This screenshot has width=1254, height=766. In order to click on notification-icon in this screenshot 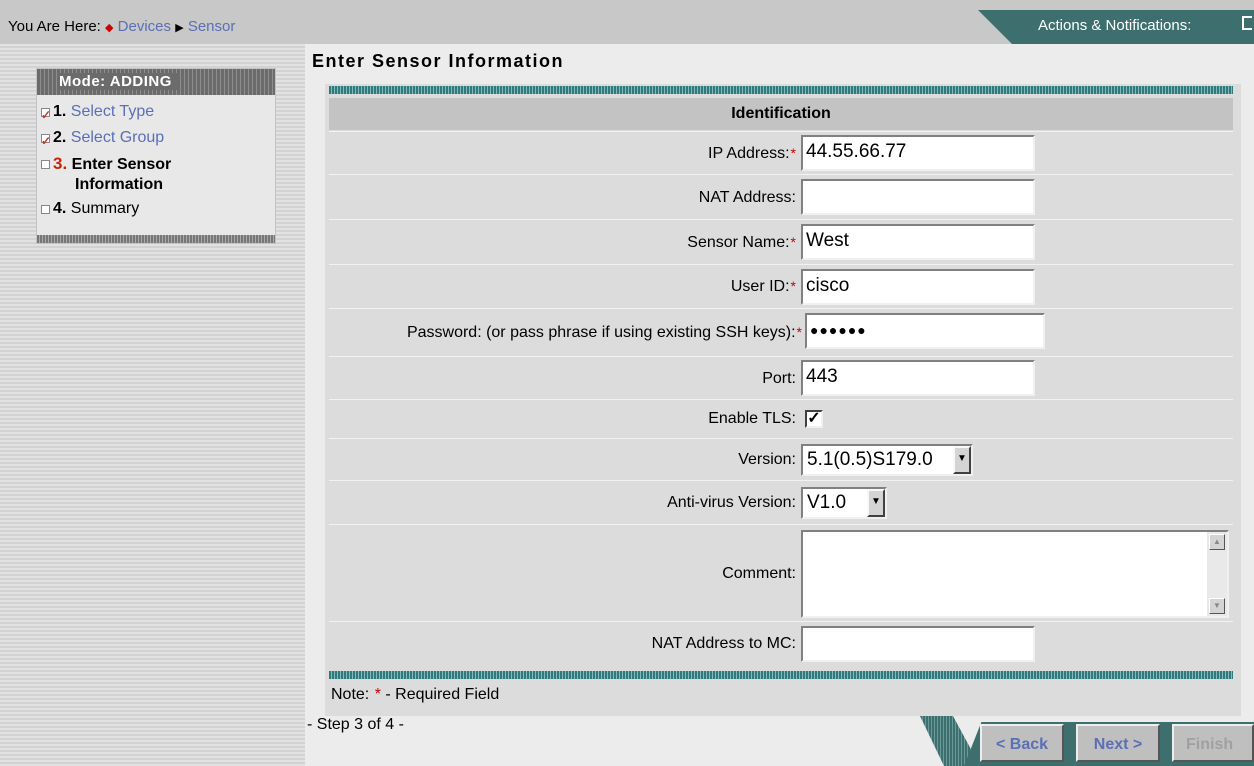, I will do `click(1247, 23)`.